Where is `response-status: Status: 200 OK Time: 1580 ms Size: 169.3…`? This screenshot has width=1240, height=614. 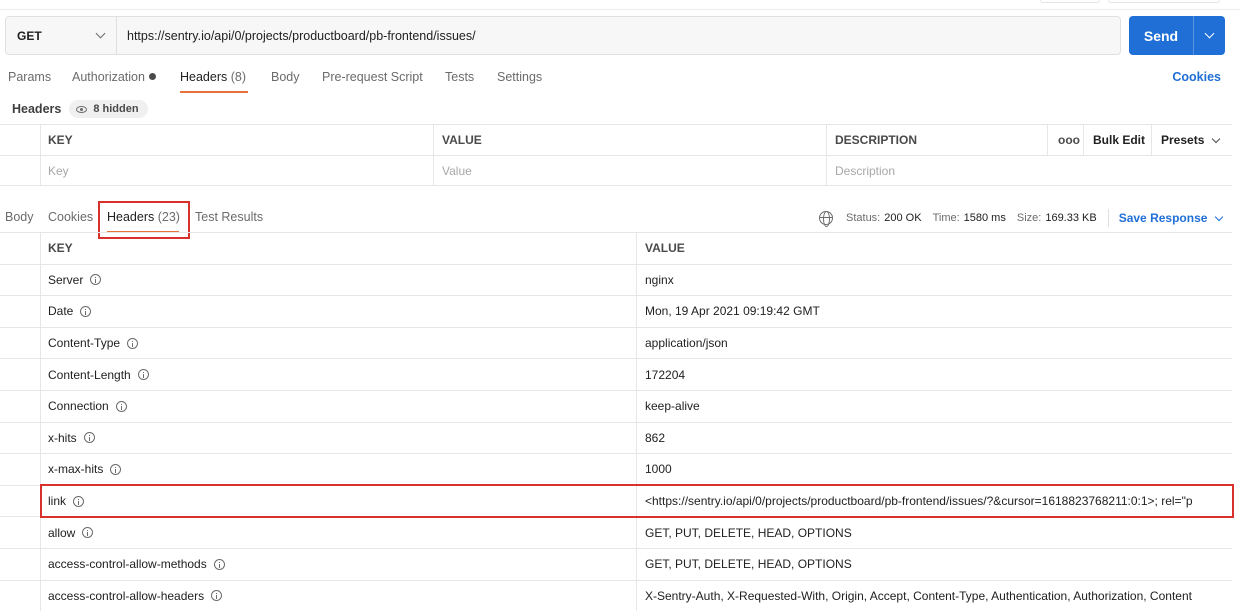 response-status: Status: 200 OK Time: 1580 ms Size: 169.3… is located at coordinates (1021, 218).